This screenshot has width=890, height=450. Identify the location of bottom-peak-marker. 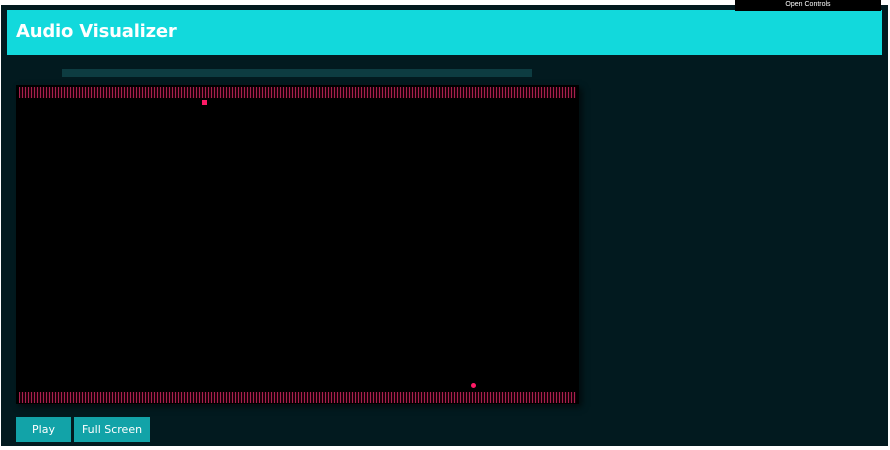
(473, 385).